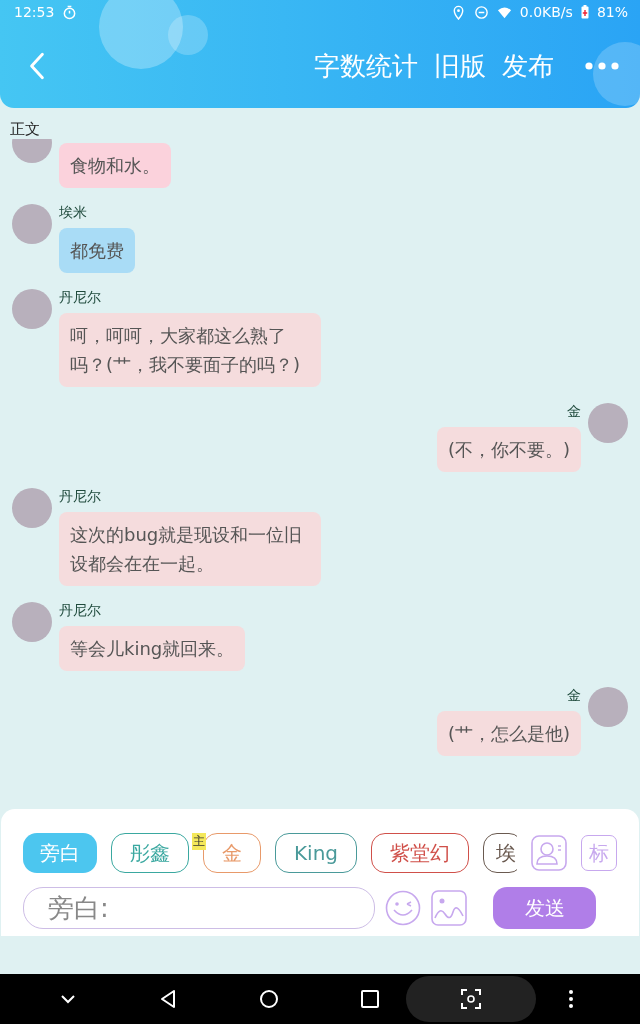 This screenshot has height=1024, width=640. I want to click on character-chip: 紫堂幻, so click(420, 853).